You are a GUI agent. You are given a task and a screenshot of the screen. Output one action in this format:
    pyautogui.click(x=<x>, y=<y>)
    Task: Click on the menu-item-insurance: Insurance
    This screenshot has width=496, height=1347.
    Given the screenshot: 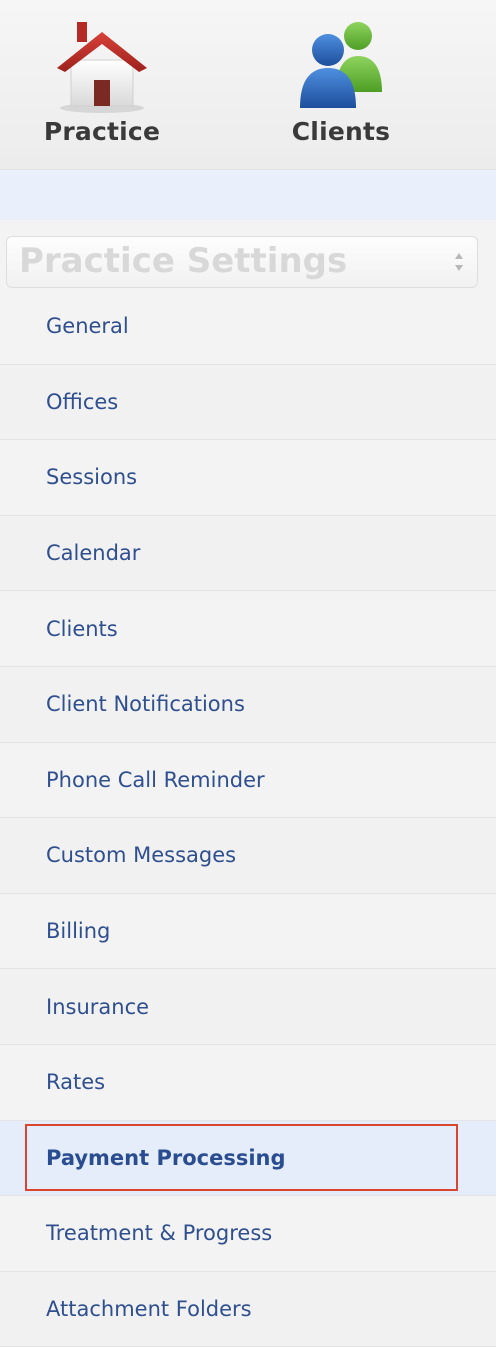 What is the action you would take?
    pyautogui.click(x=248, y=1007)
    